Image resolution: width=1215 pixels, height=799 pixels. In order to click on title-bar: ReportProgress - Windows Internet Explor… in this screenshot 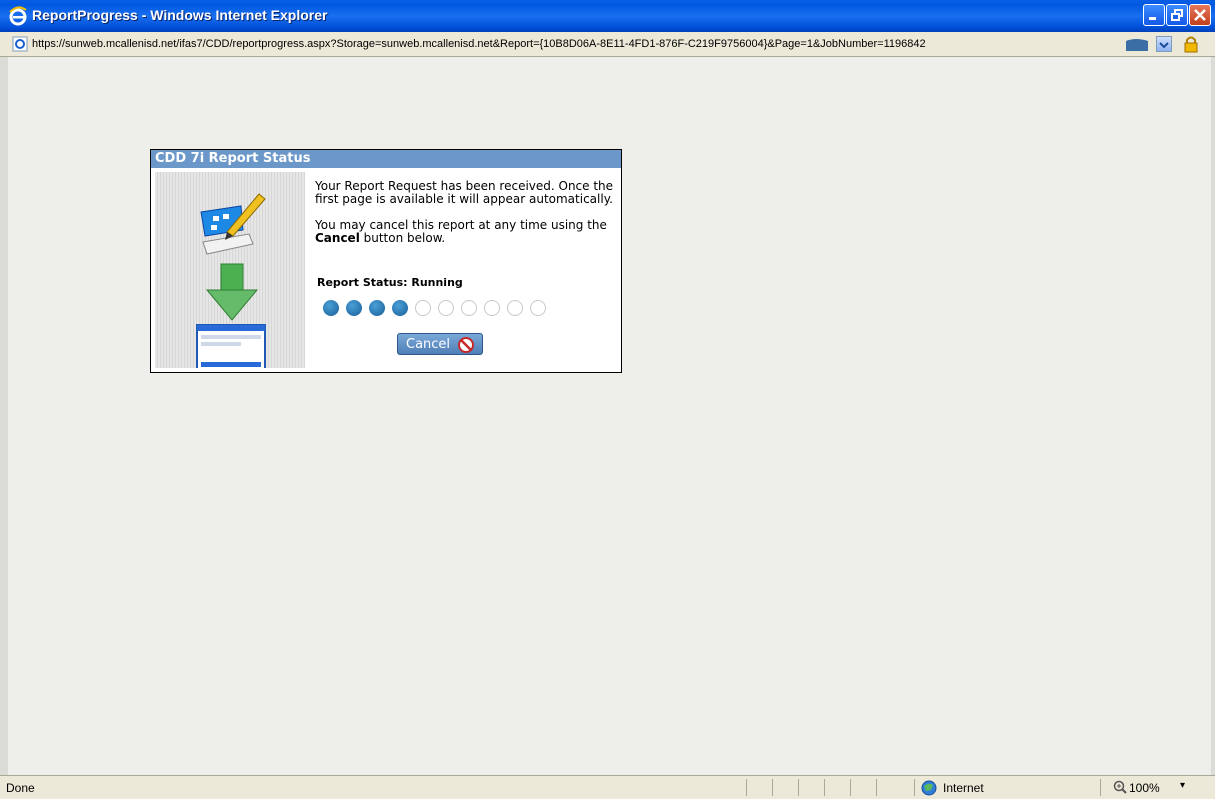, I will do `click(607, 16)`.